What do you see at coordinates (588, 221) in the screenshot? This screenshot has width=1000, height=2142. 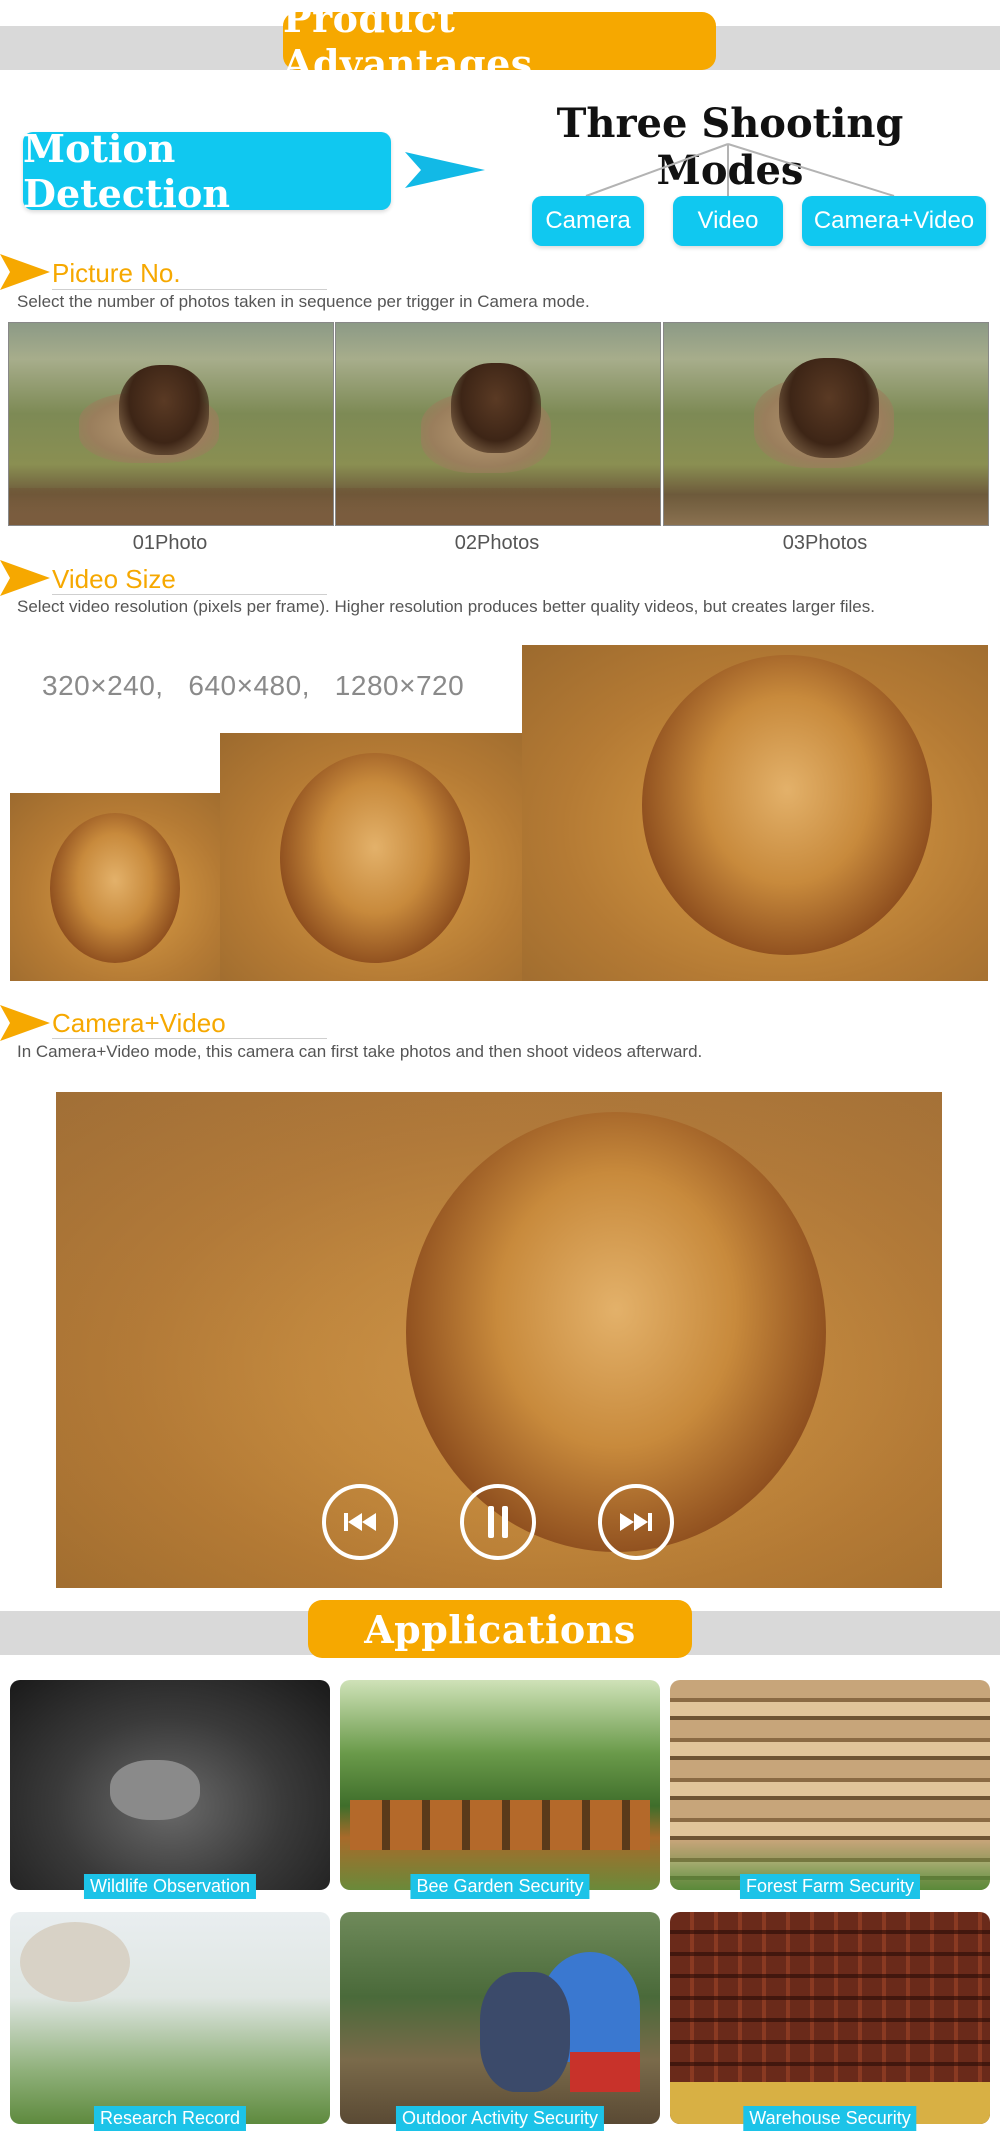 I see `mode-camera-button: Camera` at bounding box center [588, 221].